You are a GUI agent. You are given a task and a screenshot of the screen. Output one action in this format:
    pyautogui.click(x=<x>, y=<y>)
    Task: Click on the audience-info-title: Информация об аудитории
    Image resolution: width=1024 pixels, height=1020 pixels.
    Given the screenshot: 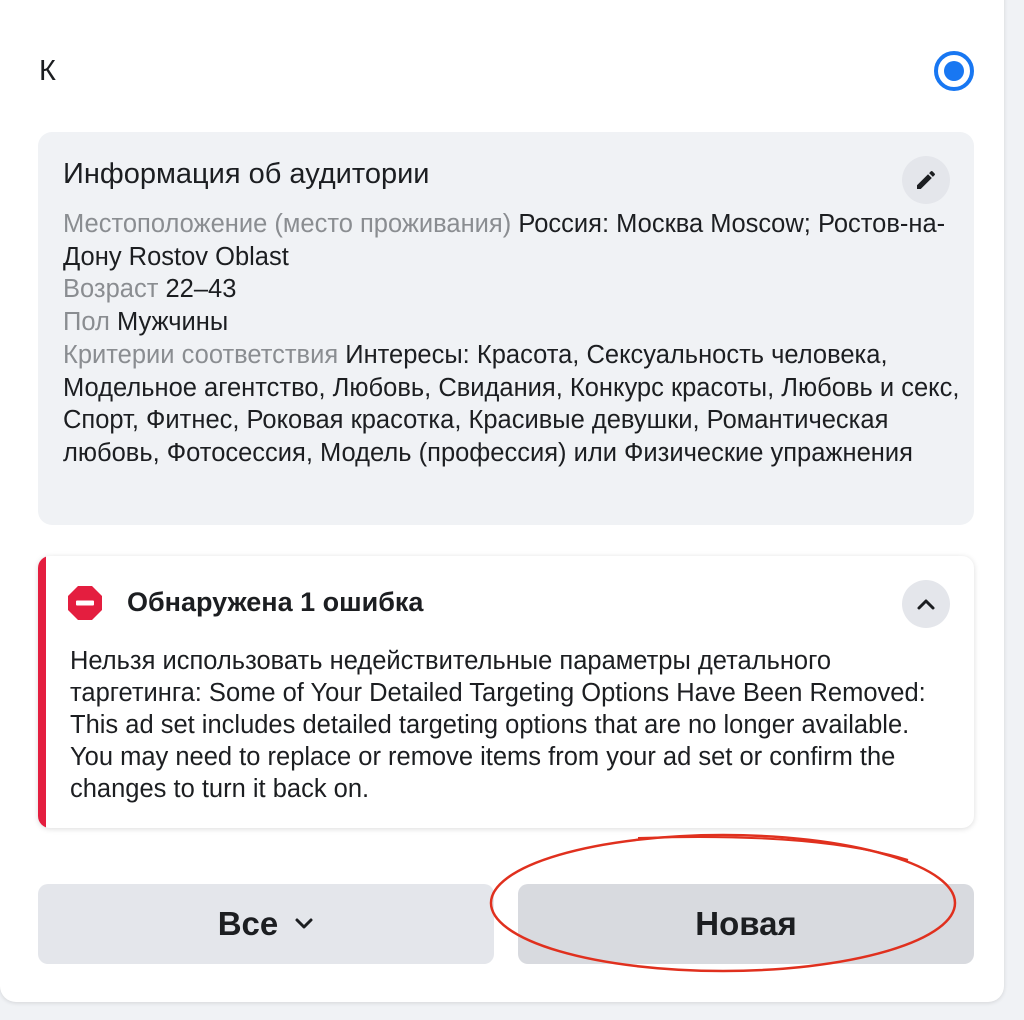 What is the action you would take?
    pyautogui.click(x=246, y=174)
    